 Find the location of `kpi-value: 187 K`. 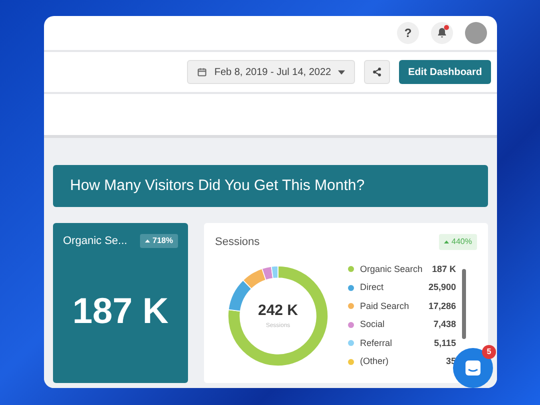

kpi-value: 187 K is located at coordinates (120, 311).